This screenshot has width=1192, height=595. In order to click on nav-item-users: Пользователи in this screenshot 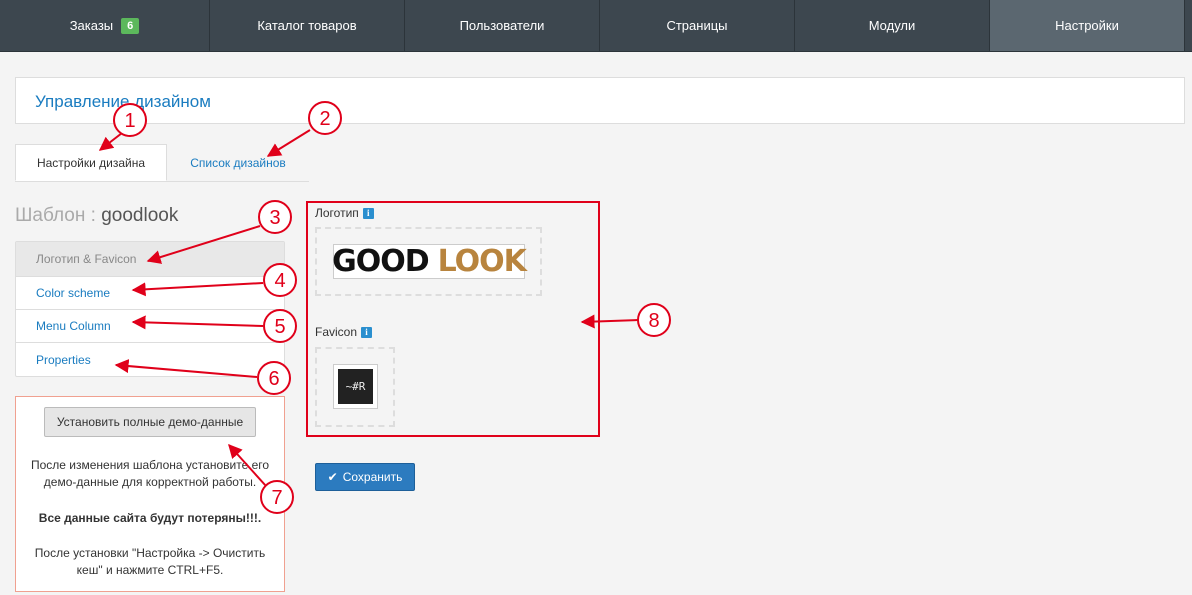, I will do `click(502, 25)`.